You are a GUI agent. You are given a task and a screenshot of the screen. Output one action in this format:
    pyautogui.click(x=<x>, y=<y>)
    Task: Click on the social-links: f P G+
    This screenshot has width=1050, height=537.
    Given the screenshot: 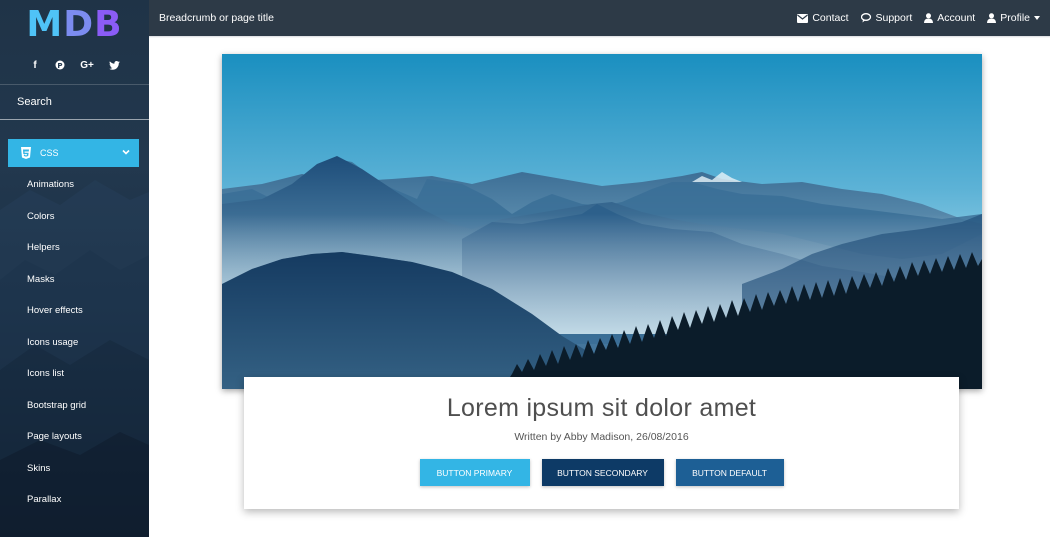 What is the action you would take?
    pyautogui.click(x=74, y=65)
    